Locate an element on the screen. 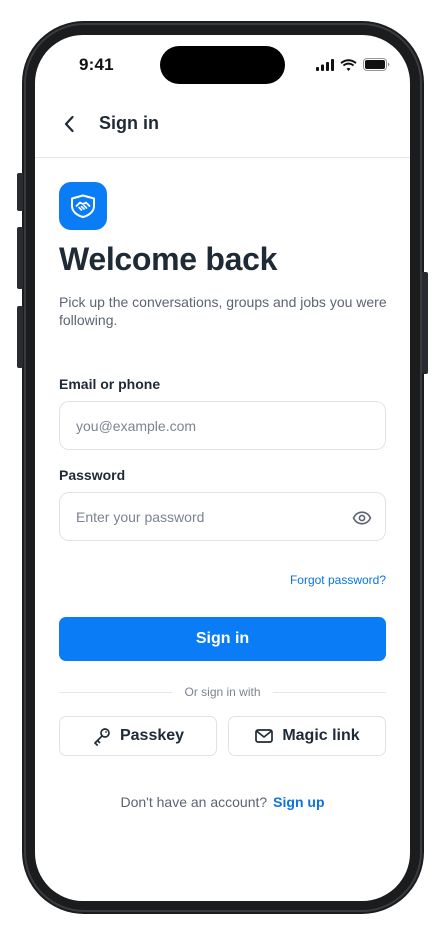  nav-header: Sign in is located at coordinates (222, 127).